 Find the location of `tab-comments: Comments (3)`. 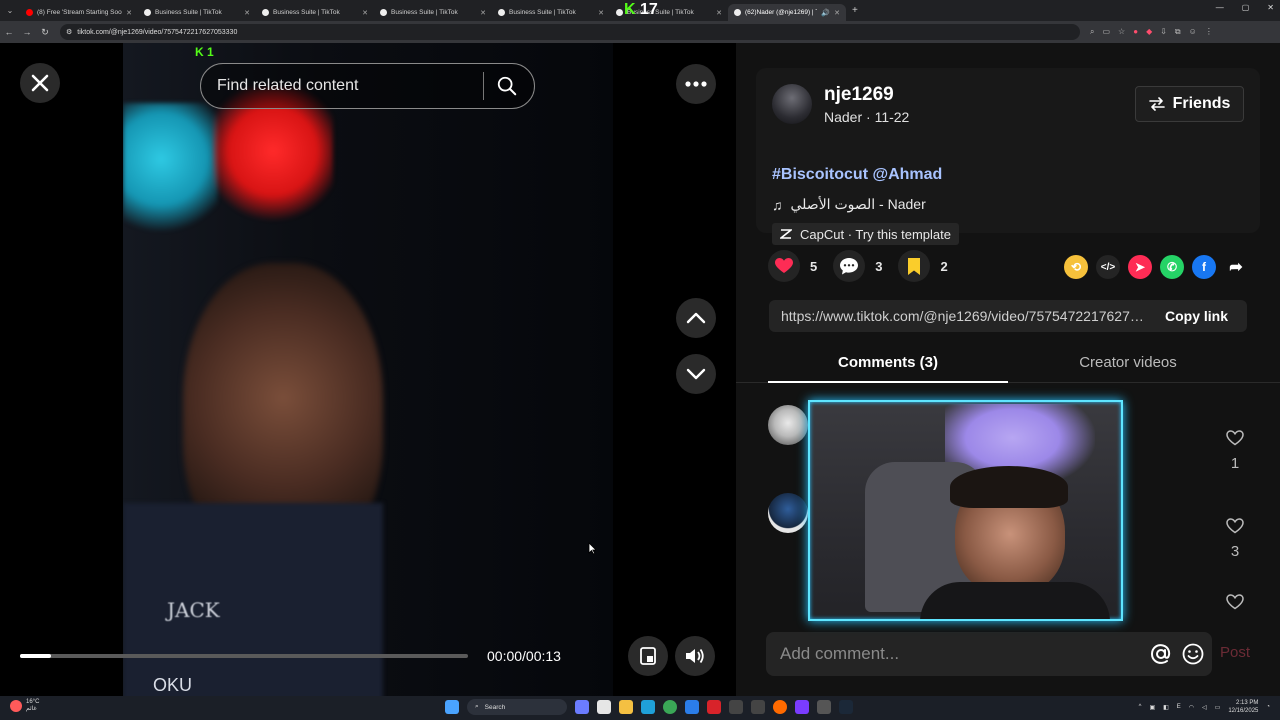

tab-comments: Comments (3) is located at coordinates (888, 364).